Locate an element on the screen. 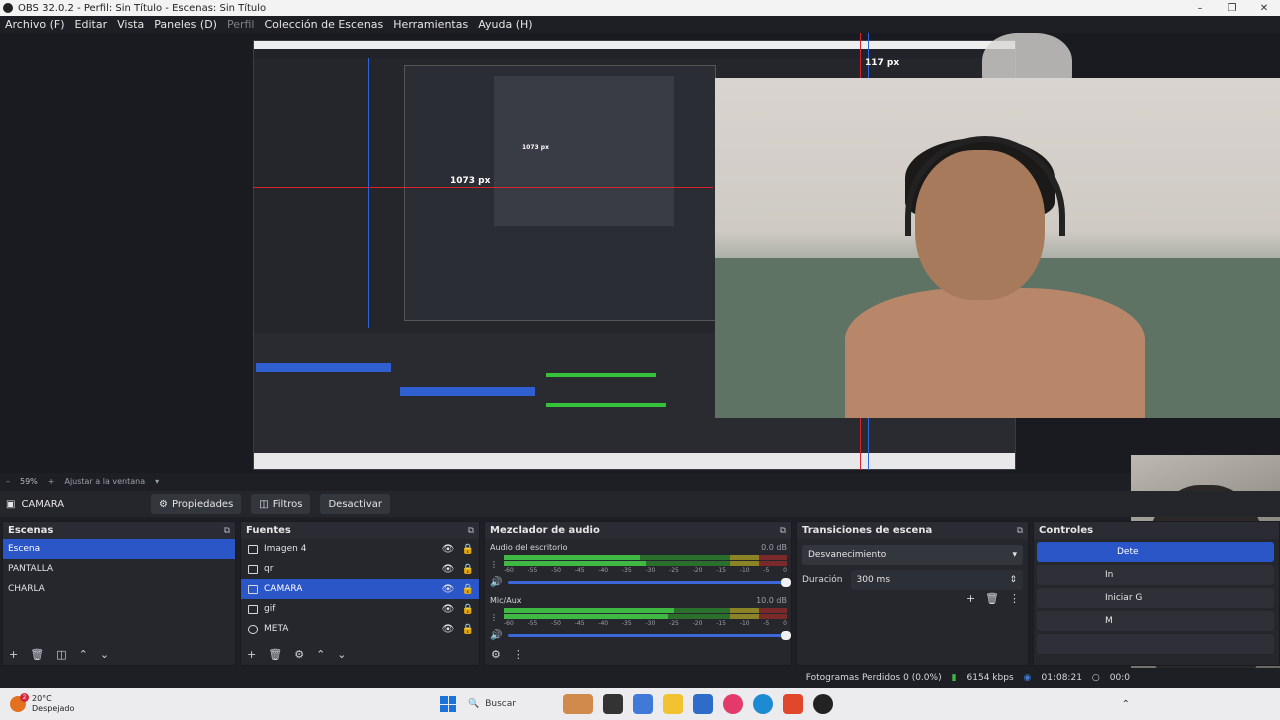 The height and width of the screenshot is (720, 1280). controls-header: Controles is located at coordinates (1156, 530).